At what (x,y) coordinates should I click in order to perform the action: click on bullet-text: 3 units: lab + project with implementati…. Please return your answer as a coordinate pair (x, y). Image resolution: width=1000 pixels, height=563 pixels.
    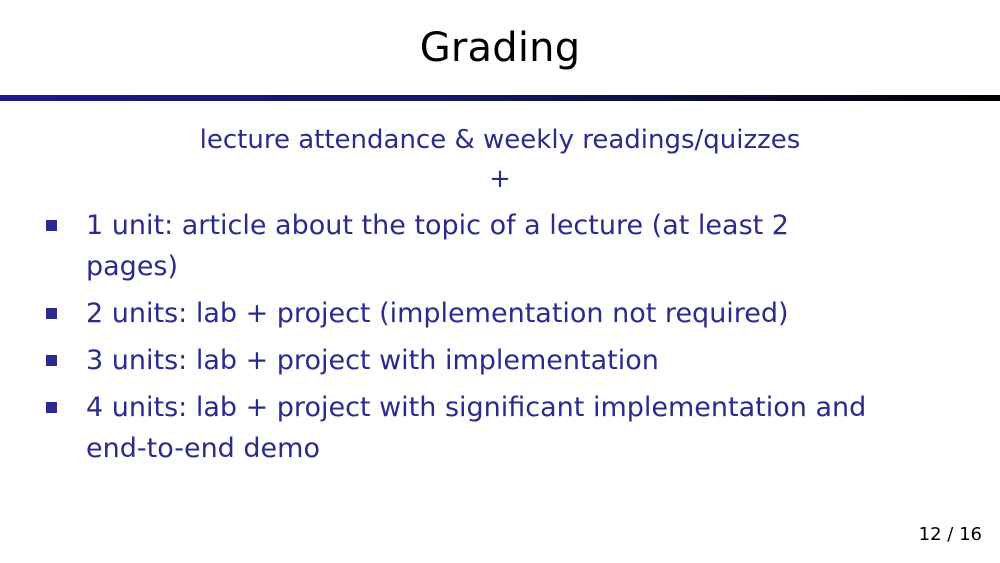
    Looking at the image, I should click on (372, 360).